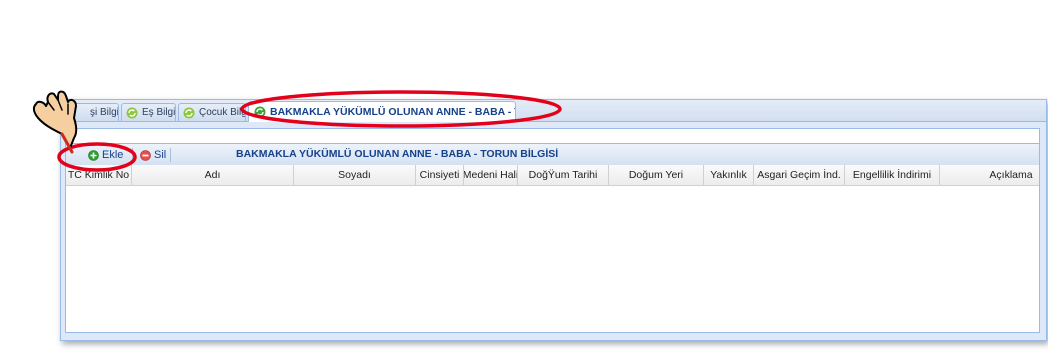 The image size is (1048, 358). Describe the element at coordinates (104, 112) in the screenshot. I see `tab-label: şi Bilgisi` at that location.